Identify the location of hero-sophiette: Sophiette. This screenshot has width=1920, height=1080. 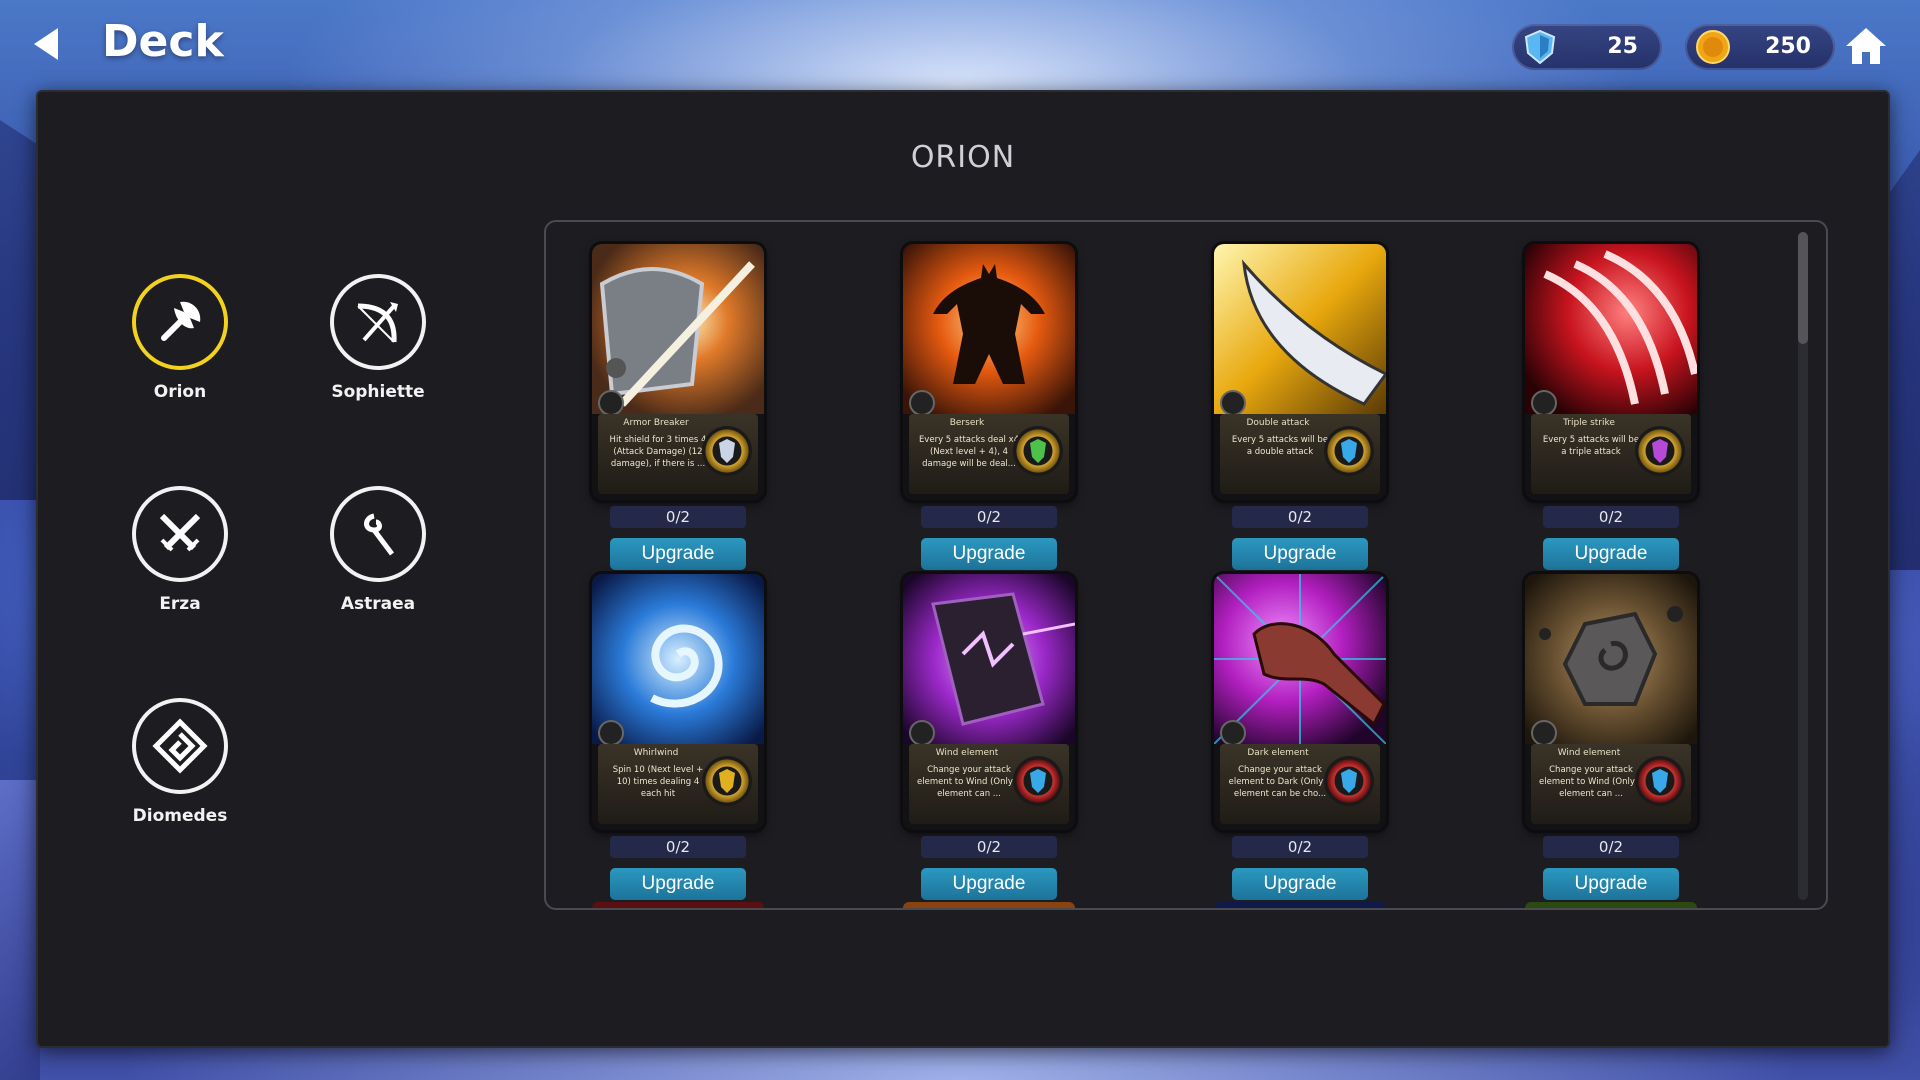
(378, 338).